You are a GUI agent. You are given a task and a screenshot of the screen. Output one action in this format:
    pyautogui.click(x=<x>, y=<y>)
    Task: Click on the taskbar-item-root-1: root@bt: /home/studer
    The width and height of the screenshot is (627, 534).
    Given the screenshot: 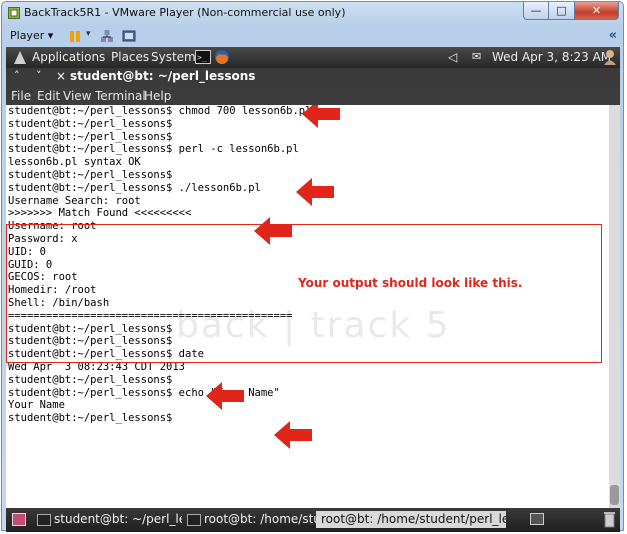 What is the action you would take?
    pyautogui.click(x=250, y=519)
    